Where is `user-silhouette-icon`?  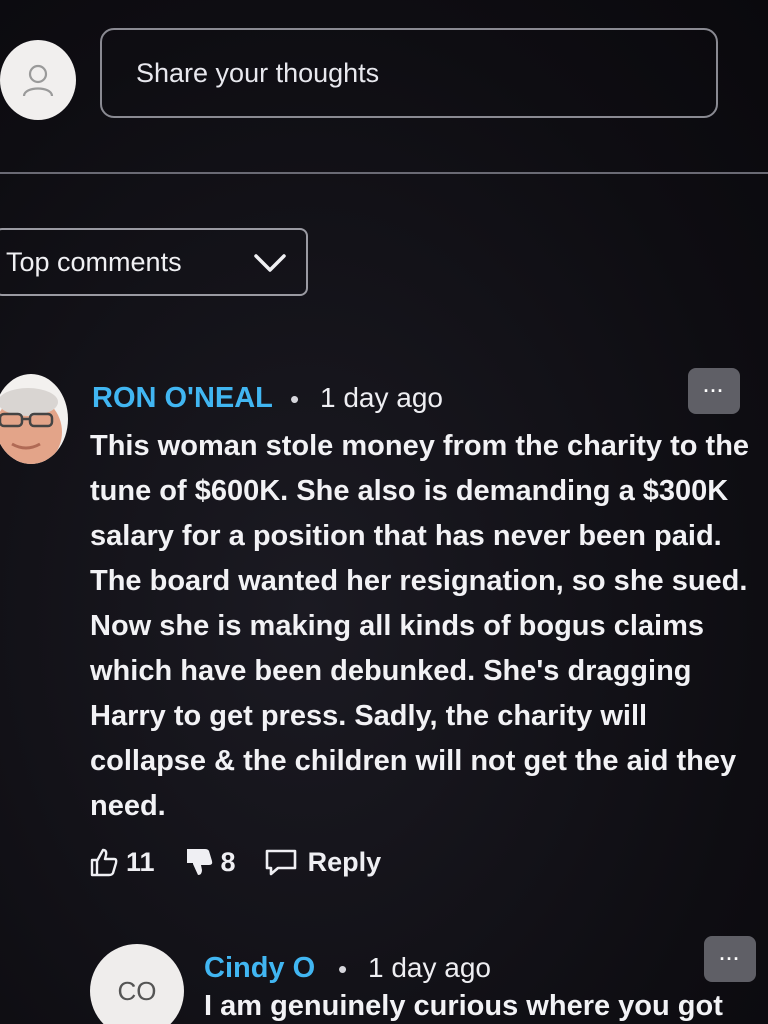 user-silhouette-icon is located at coordinates (38, 80).